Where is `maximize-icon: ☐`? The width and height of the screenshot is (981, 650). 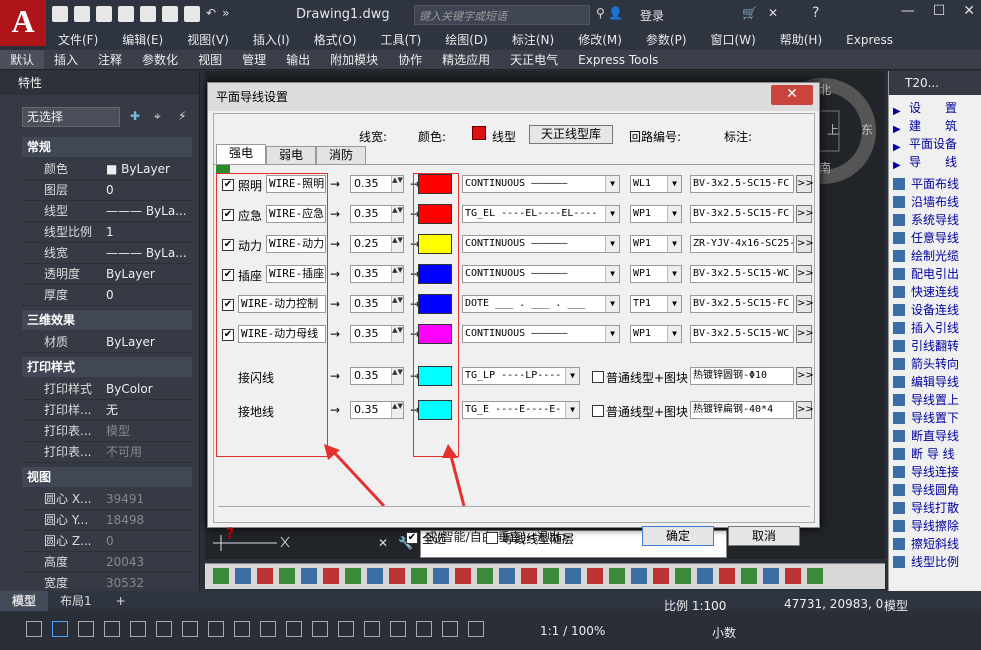 maximize-icon: ☐ is located at coordinates (939, 11).